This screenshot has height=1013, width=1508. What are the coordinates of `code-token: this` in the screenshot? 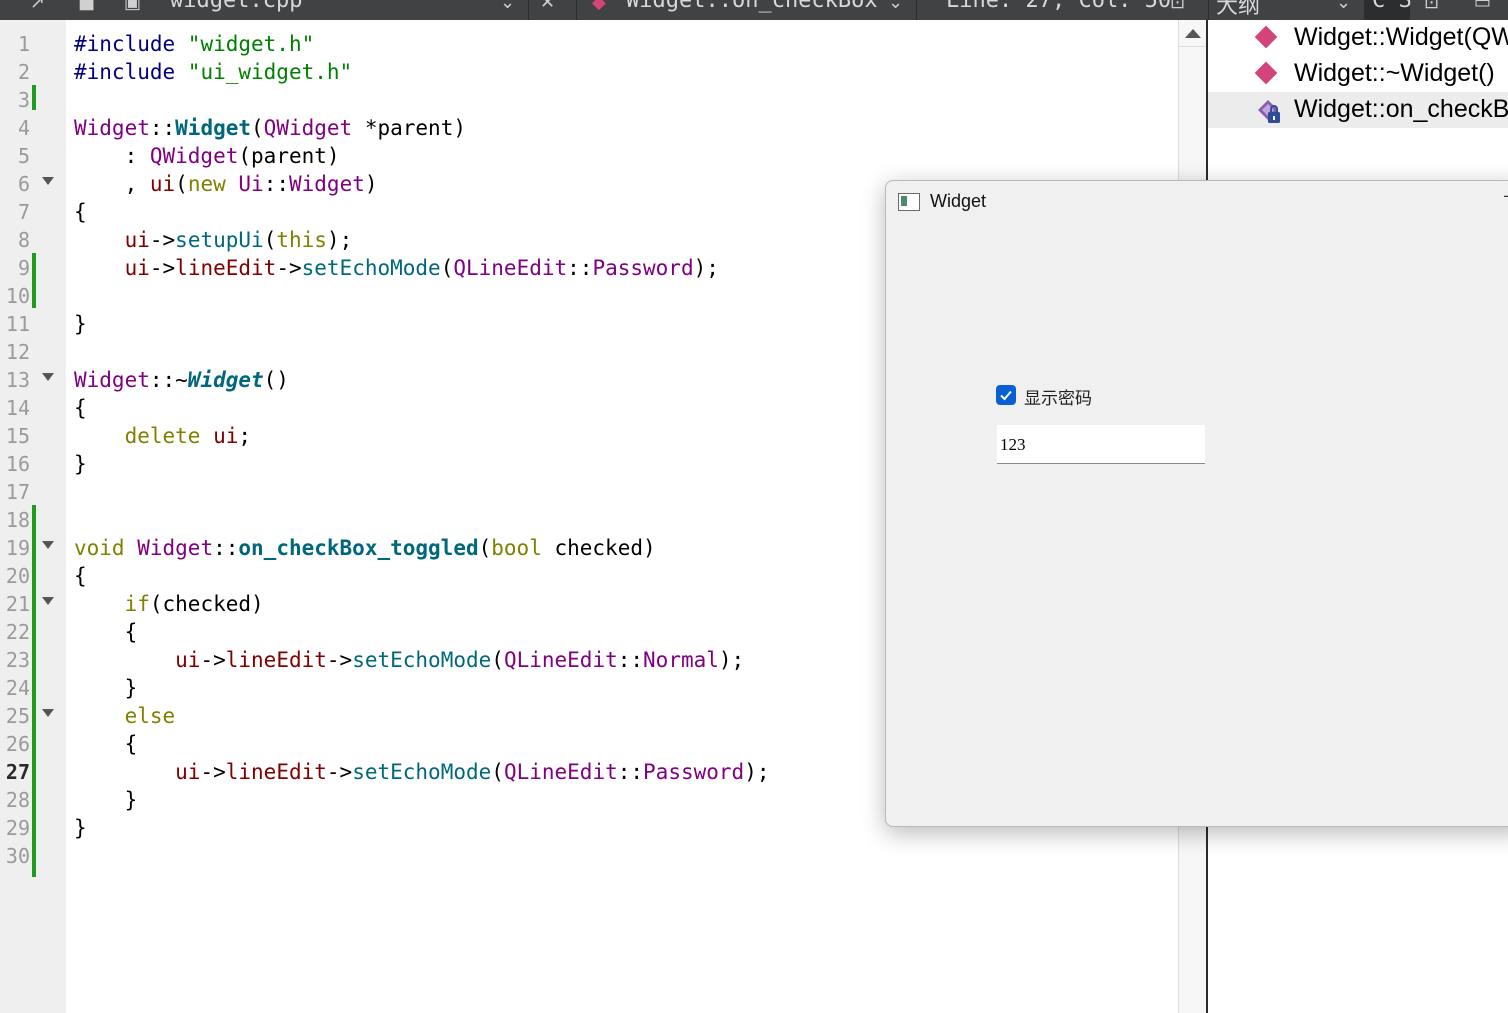 It's located at (301, 240).